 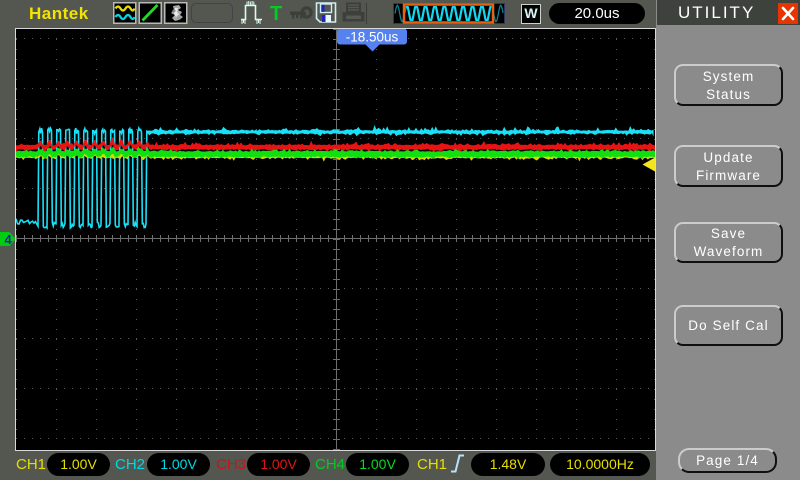 What do you see at coordinates (276, 14) in the screenshot?
I see `svg-text: T` at bounding box center [276, 14].